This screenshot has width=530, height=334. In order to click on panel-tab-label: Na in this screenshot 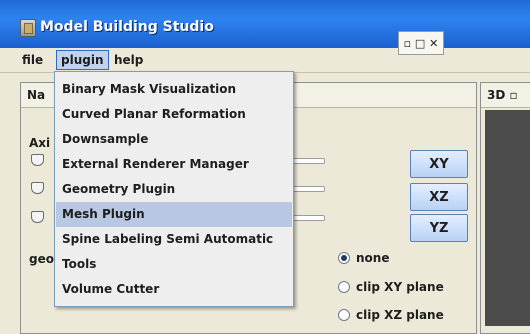, I will do `click(36, 95)`.